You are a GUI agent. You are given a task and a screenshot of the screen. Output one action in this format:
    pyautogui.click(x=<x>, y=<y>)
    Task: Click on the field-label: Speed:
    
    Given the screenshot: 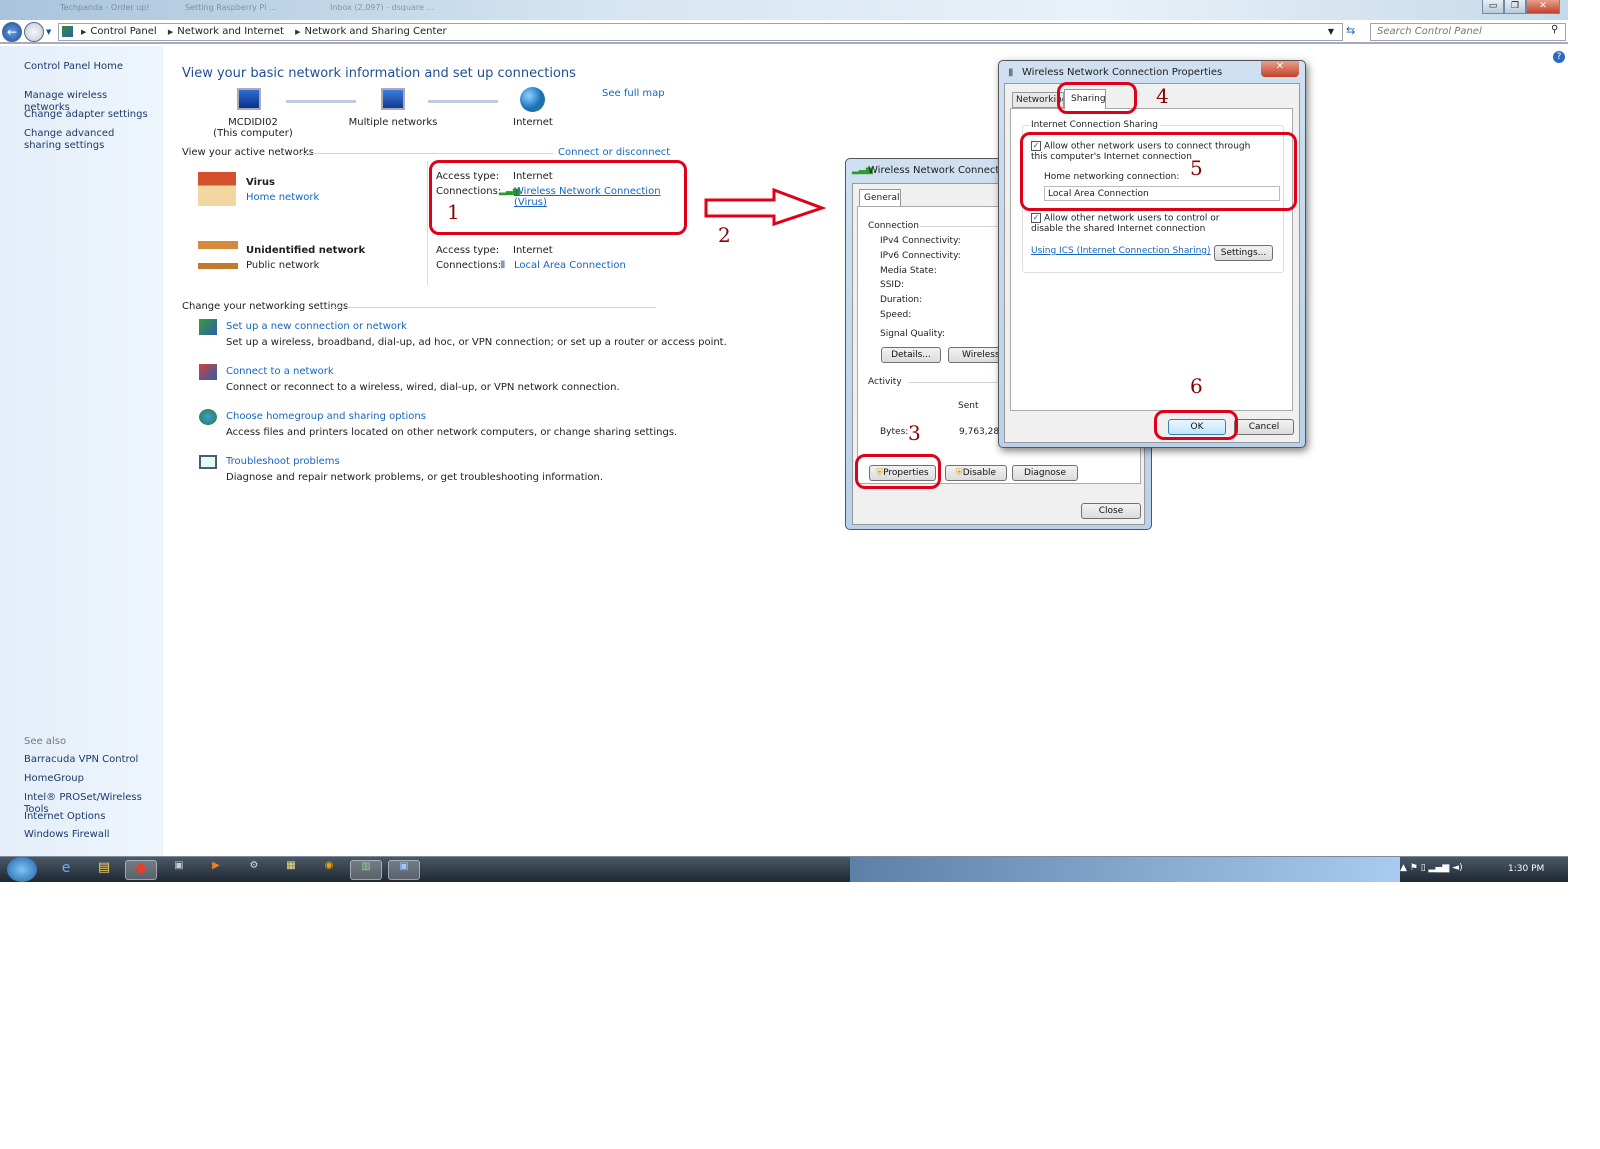 What is the action you would take?
    pyautogui.click(x=896, y=315)
    